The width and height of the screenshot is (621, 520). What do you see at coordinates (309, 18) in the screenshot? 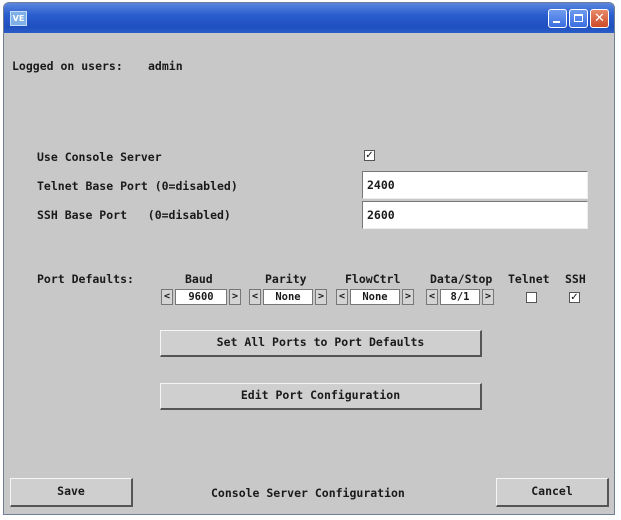
I see `title-bar: VE ✕` at bounding box center [309, 18].